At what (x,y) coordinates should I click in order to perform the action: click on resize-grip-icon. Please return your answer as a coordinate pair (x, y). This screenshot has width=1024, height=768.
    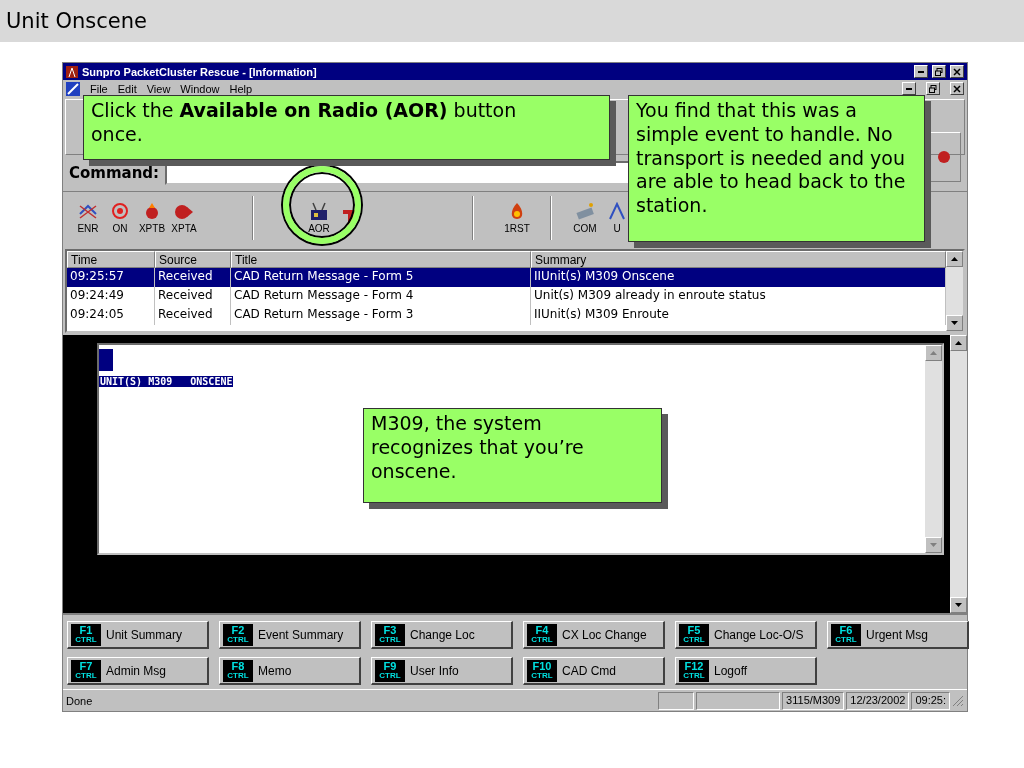
    Looking at the image, I should click on (958, 700).